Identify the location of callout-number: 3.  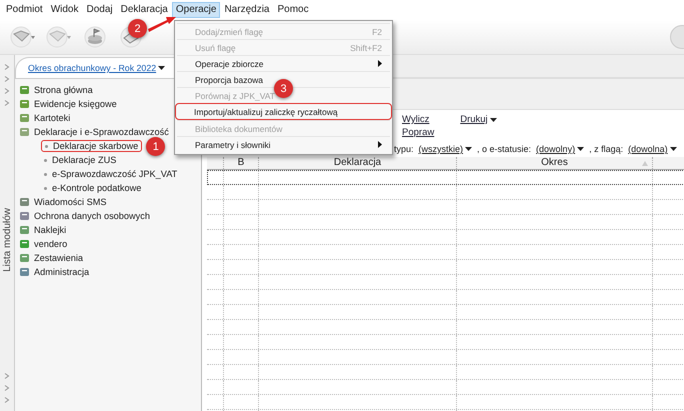
(283, 88).